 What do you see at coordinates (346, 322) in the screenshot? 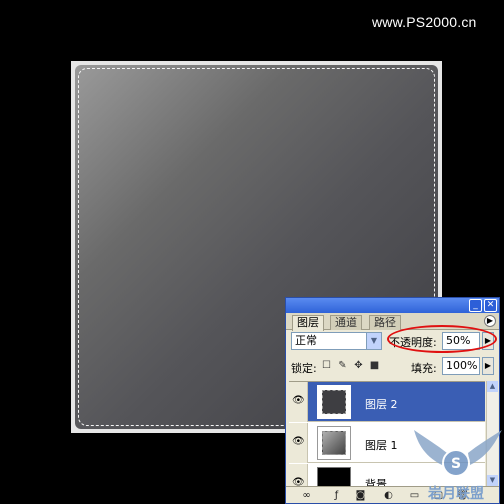
I see `tab-channels: 通道` at bounding box center [346, 322].